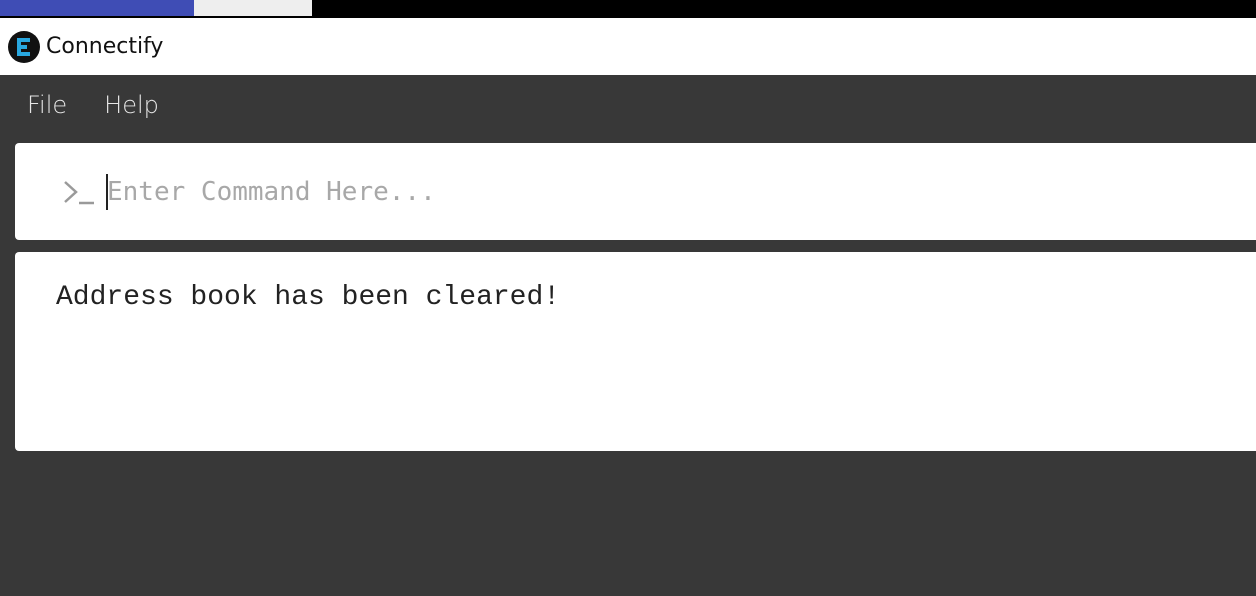 Image resolution: width=1256 pixels, height=596 pixels. Describe the element at coordinates (628, 9) in the screenshot. I see `taskbar-strip` at that location.